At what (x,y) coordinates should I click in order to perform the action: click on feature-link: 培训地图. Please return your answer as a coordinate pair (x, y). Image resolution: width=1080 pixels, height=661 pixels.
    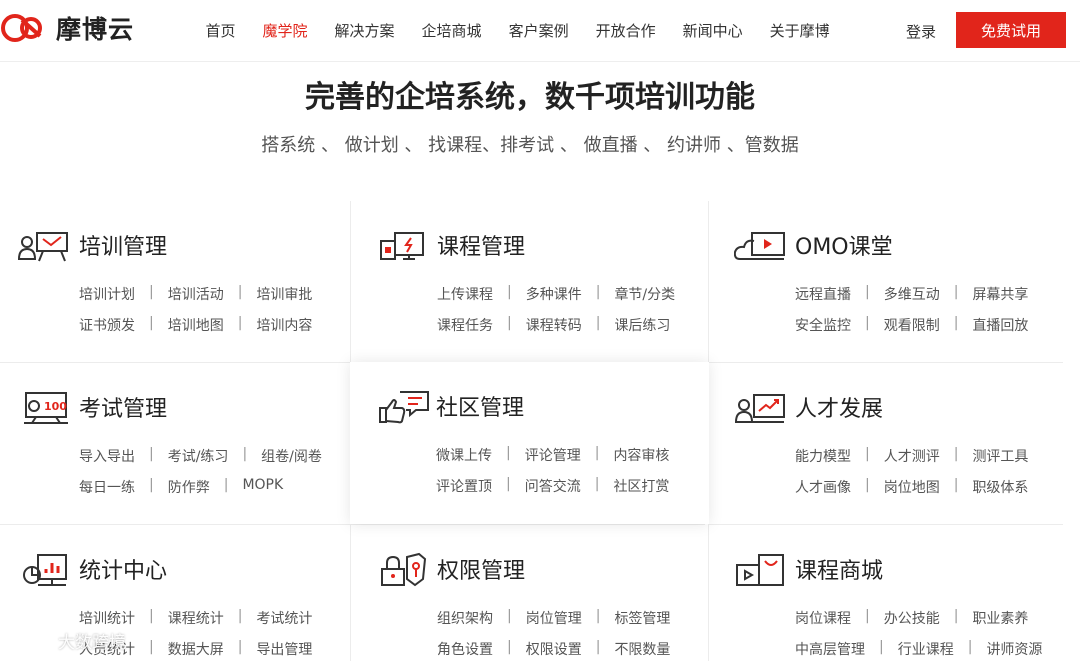
    Looking at the image, I should click on (196, 325).